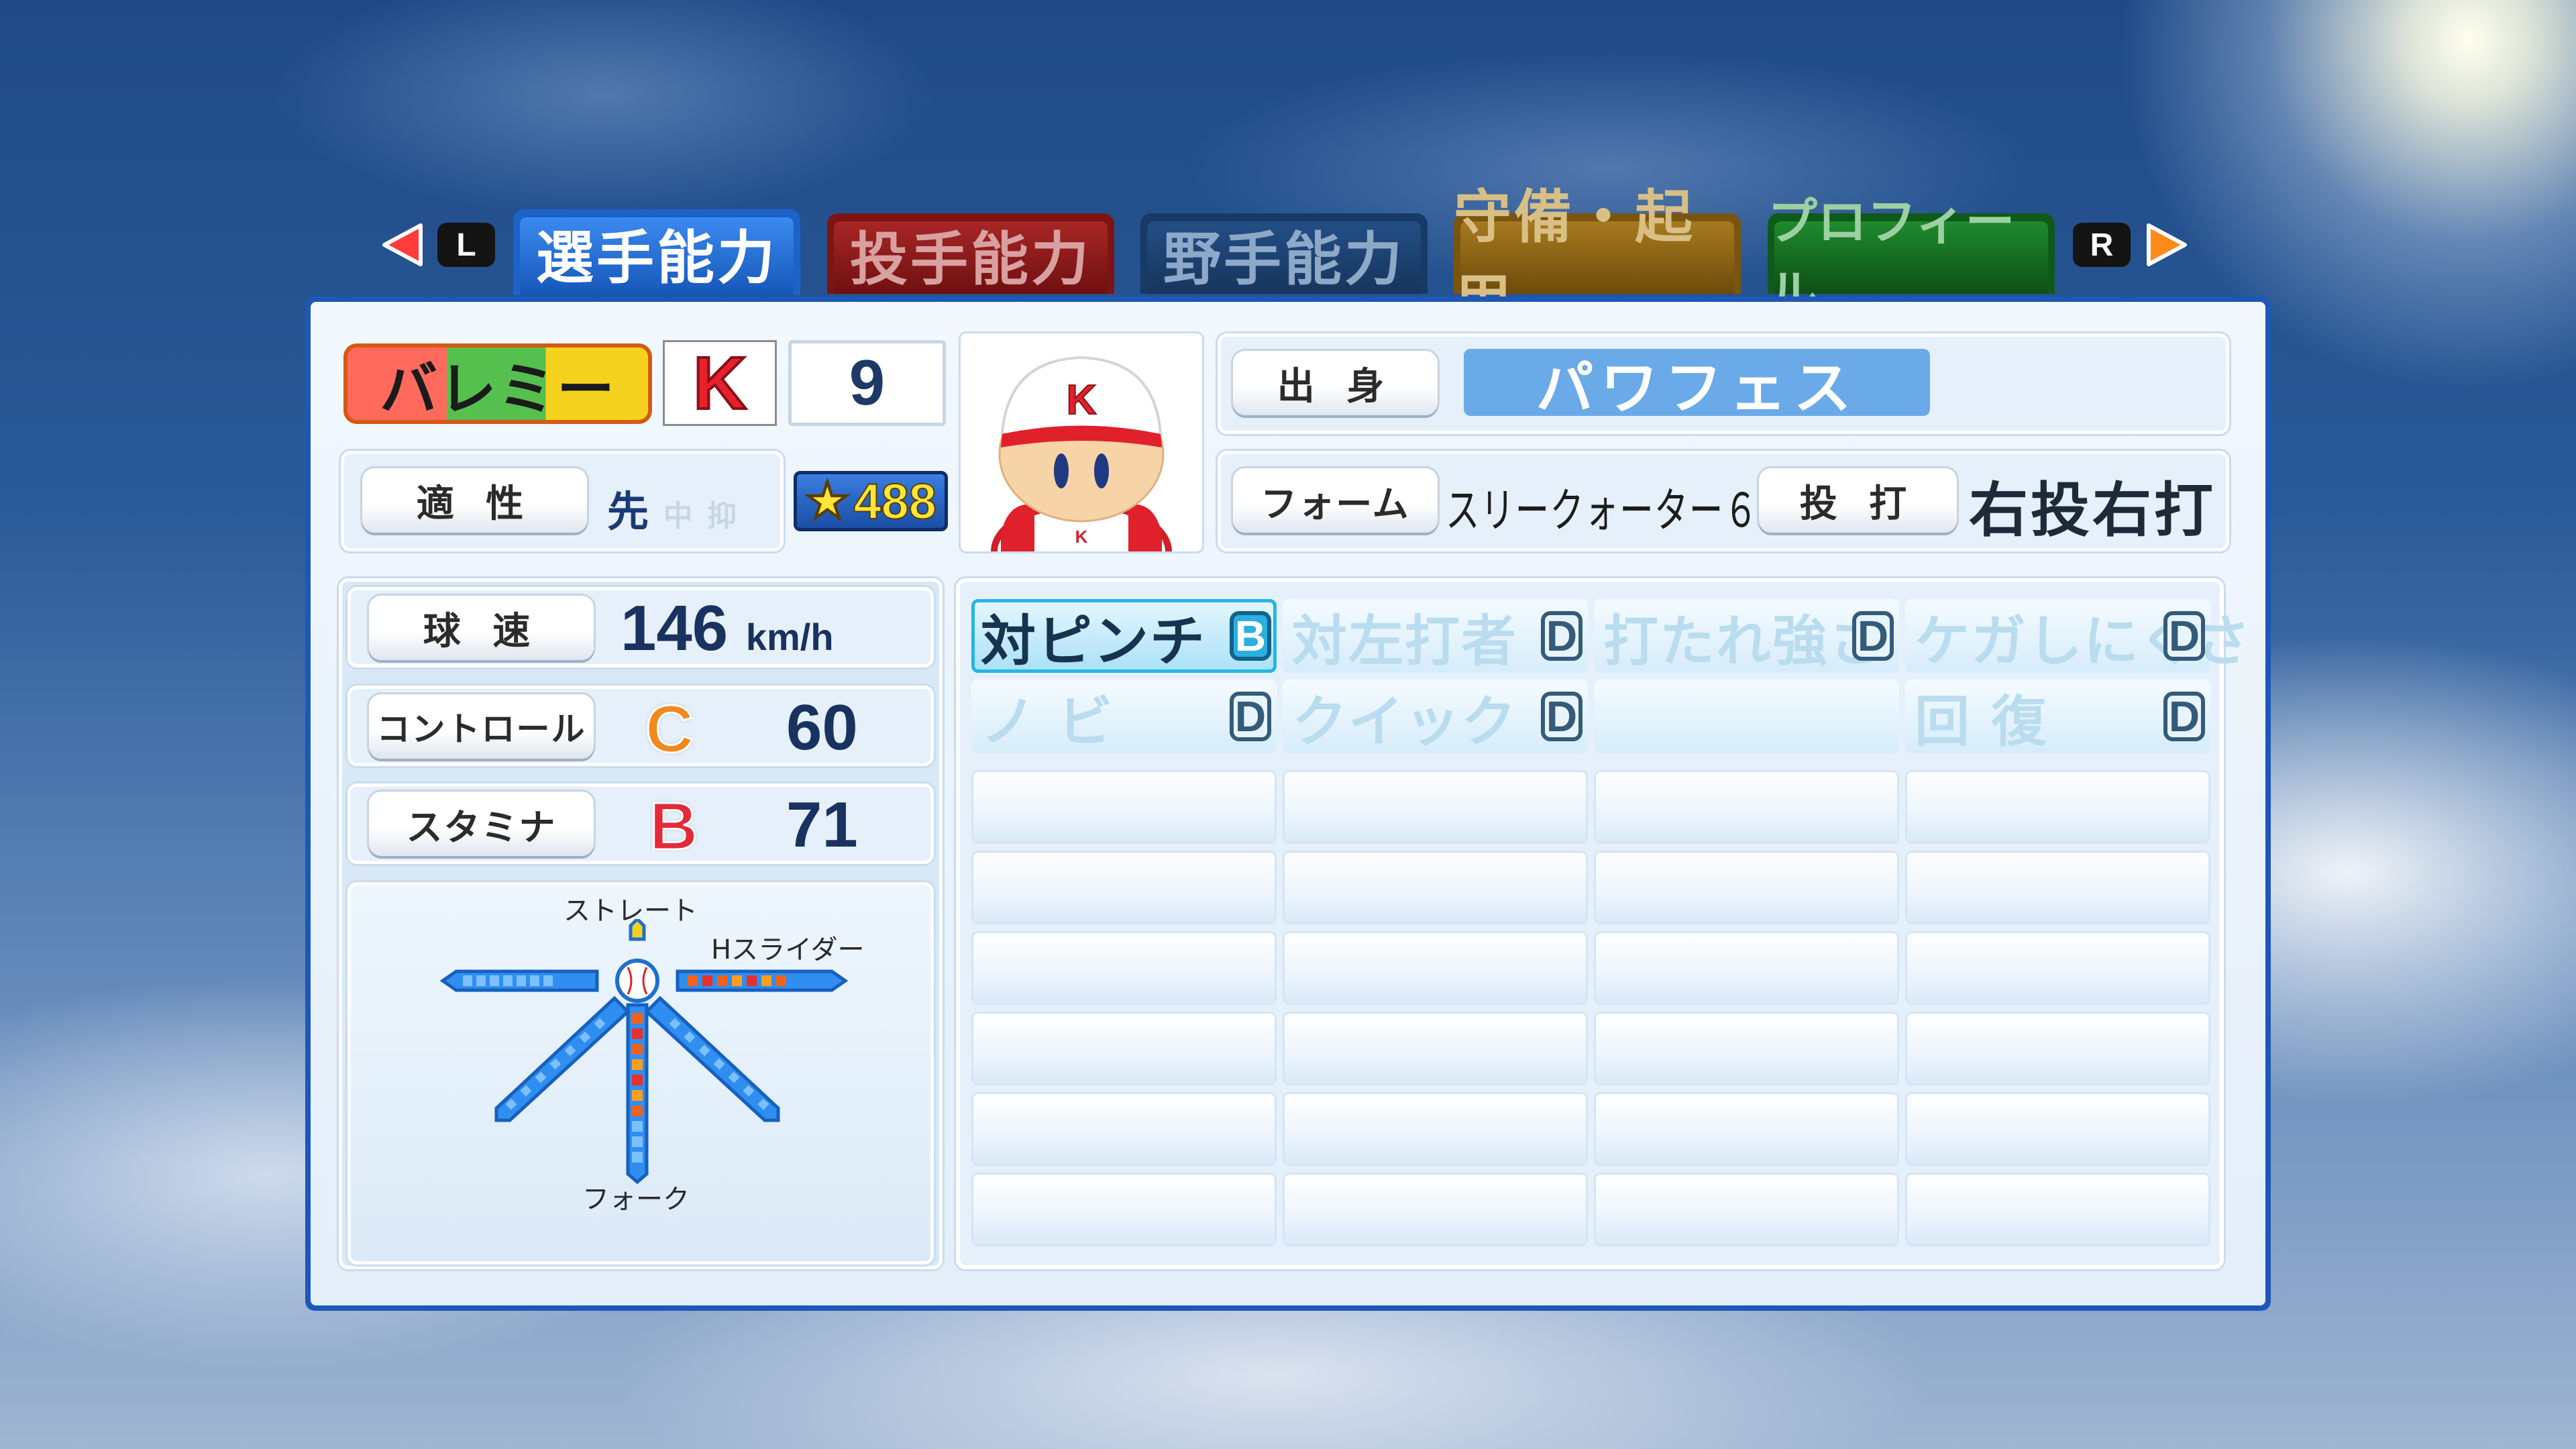 The height and width of the screenshot is (1449, 2576). Describe the element at coordinates (720, 383) in the screenshot. I see `team-logo: K` at that location.